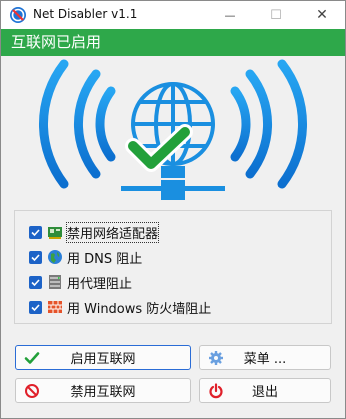  Describe the element at coordinates (55, 282) in the screenshot. I see `server-icon` at that location.